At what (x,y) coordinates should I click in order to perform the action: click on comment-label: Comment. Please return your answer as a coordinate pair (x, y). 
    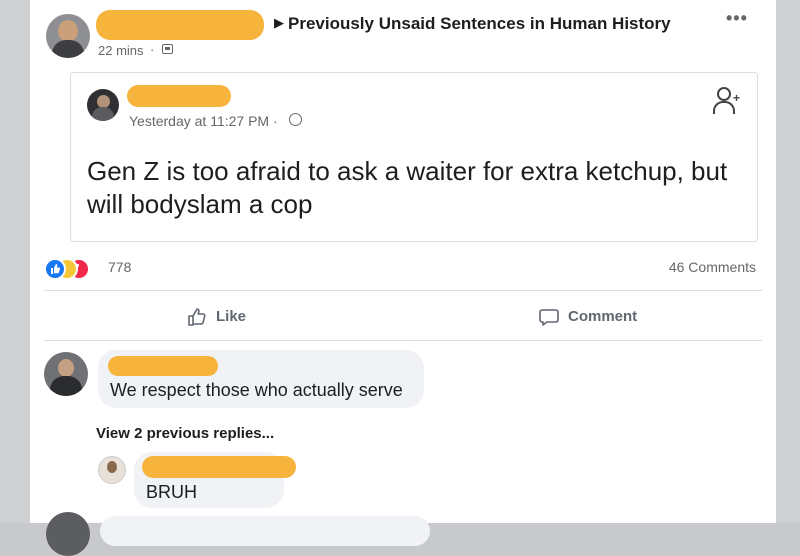
    Looking at the image, I should click on (603, 316).